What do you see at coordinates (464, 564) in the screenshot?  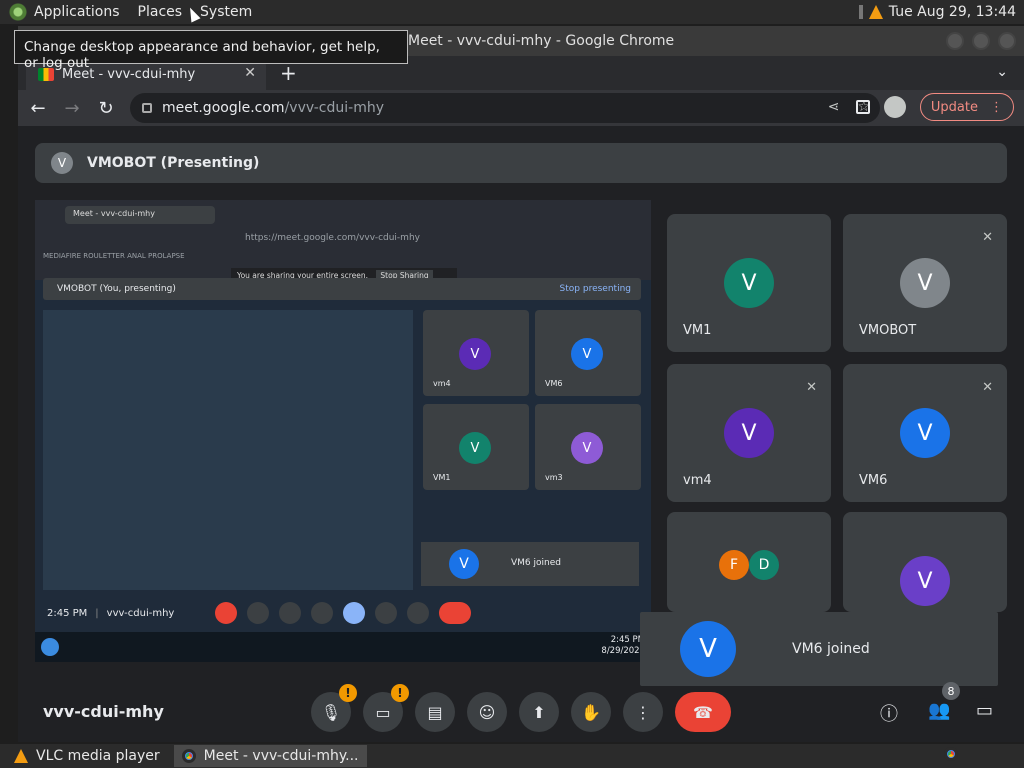 I see `shared-toast-avatar: V` at bounding box center [464, 564].